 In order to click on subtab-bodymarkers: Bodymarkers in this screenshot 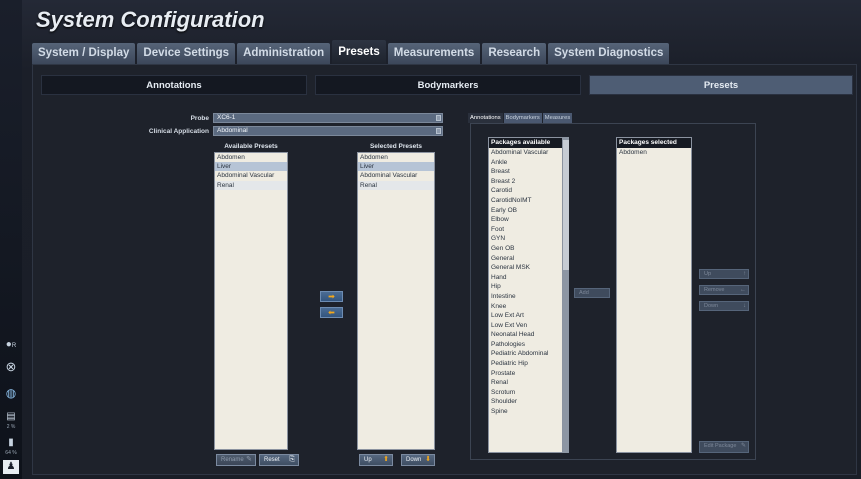, I will do `click(448, 85)`.